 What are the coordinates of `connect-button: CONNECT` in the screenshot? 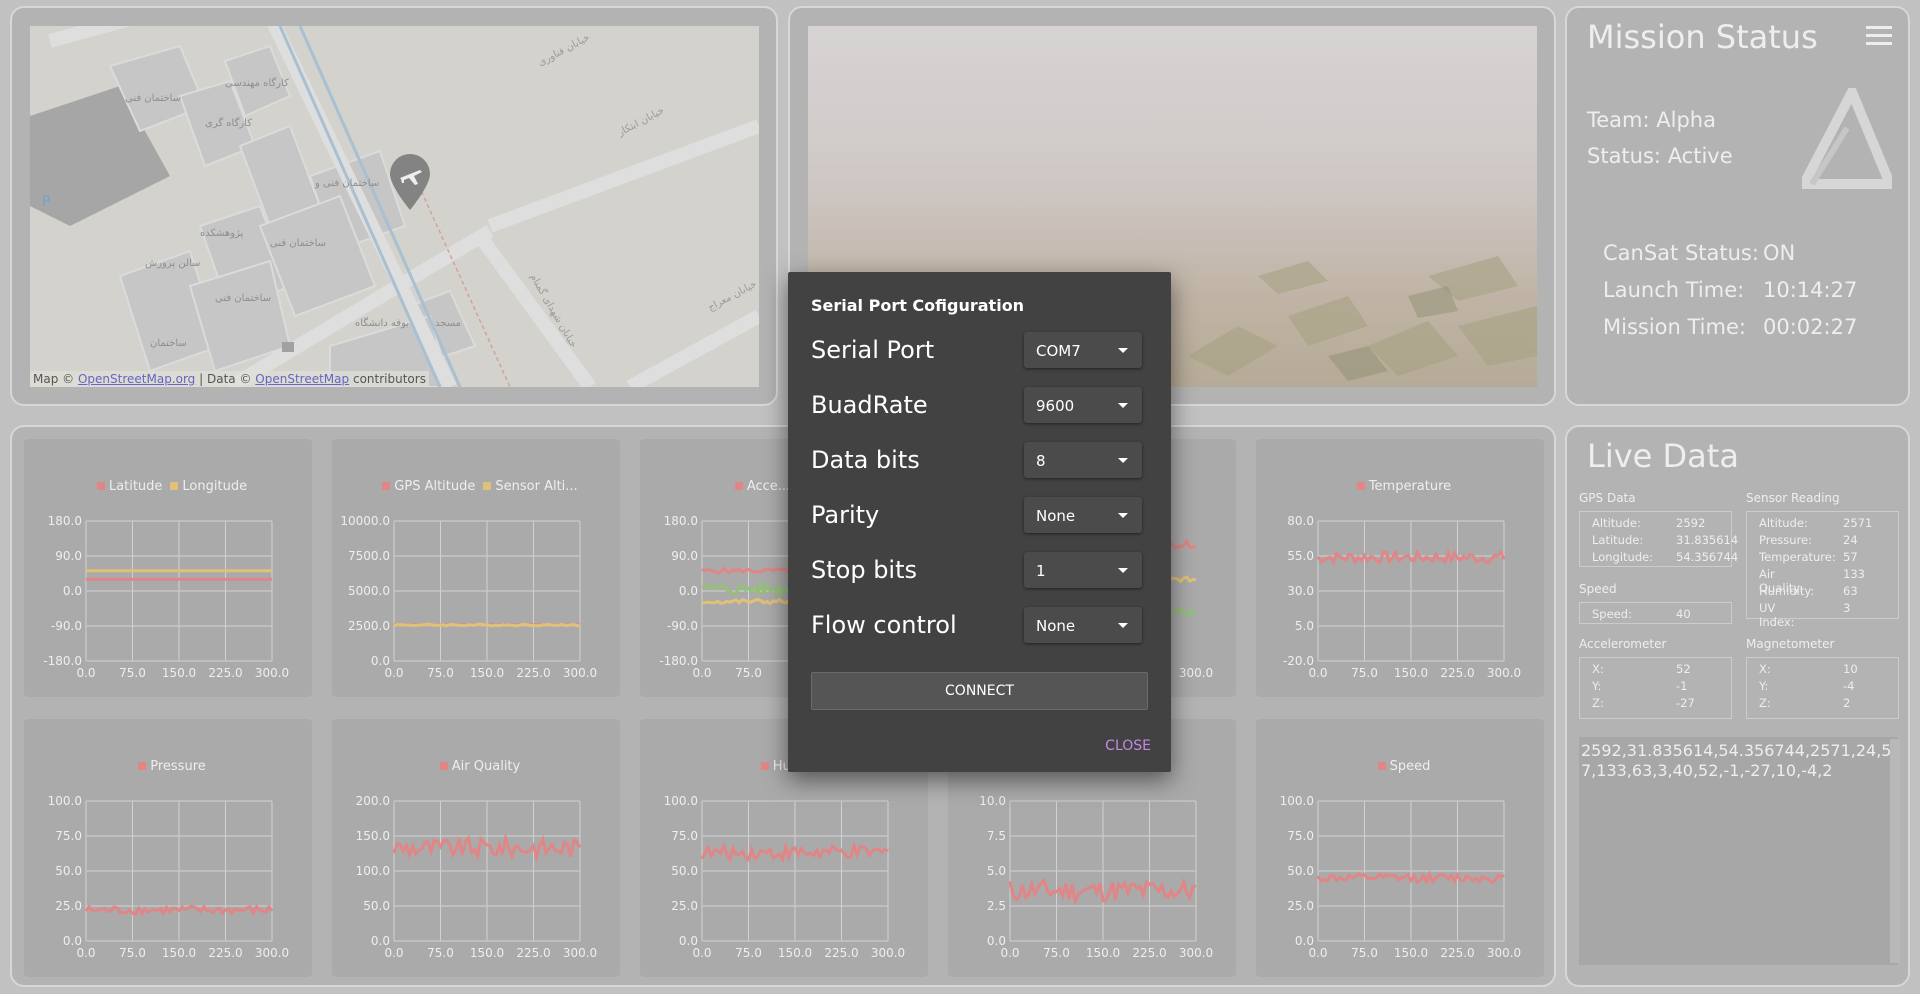 It's located at (979, 691).